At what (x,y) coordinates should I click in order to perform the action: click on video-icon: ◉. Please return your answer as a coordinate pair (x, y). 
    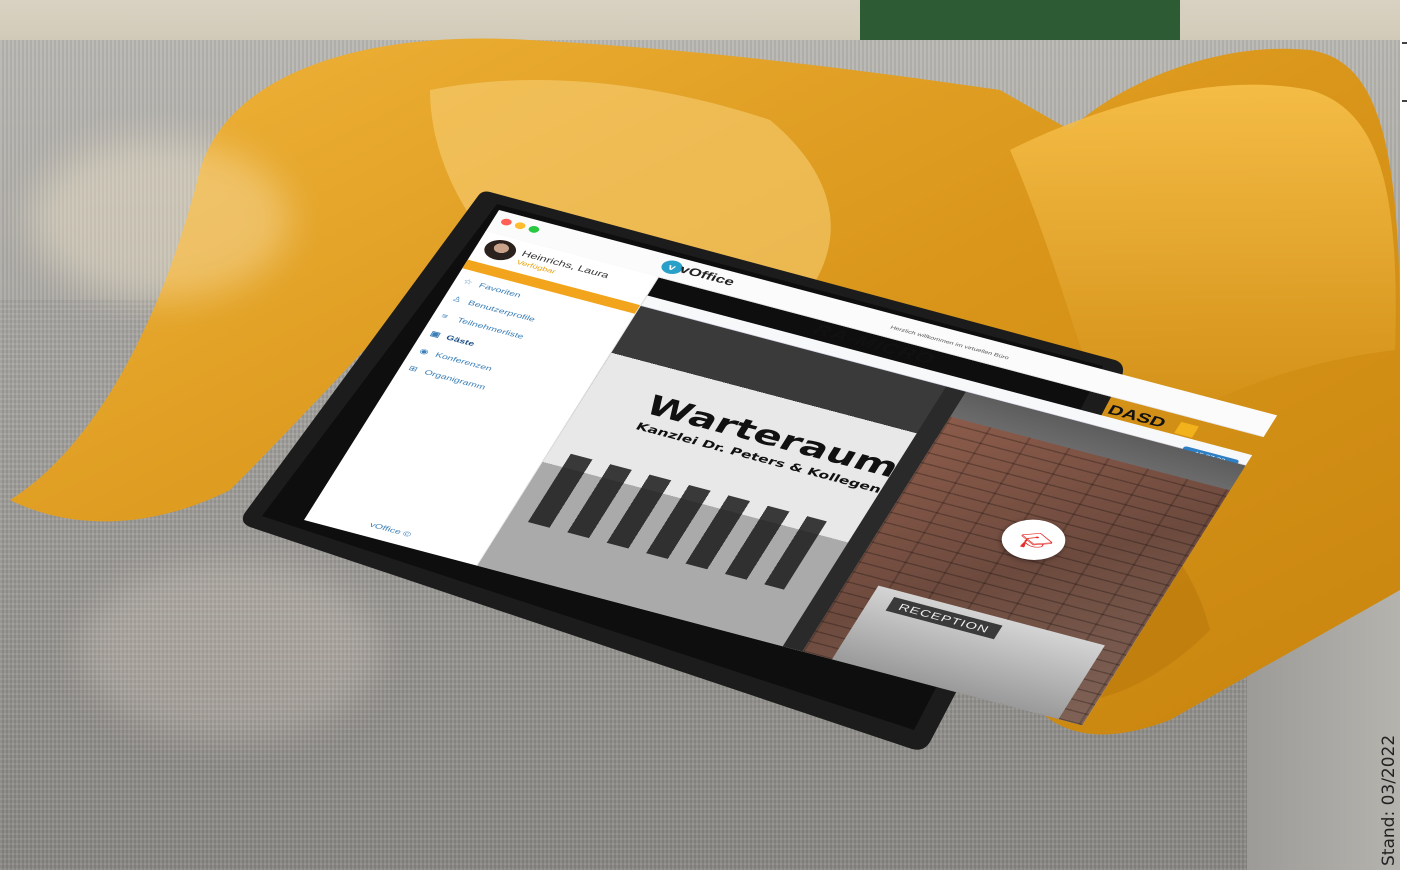
    Looking at the image, I should click on (424, 352).